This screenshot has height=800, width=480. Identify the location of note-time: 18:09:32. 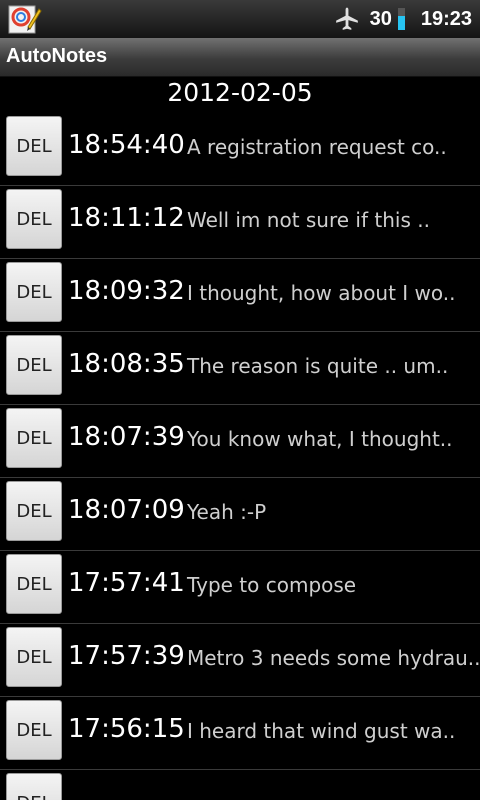
(126, 291).